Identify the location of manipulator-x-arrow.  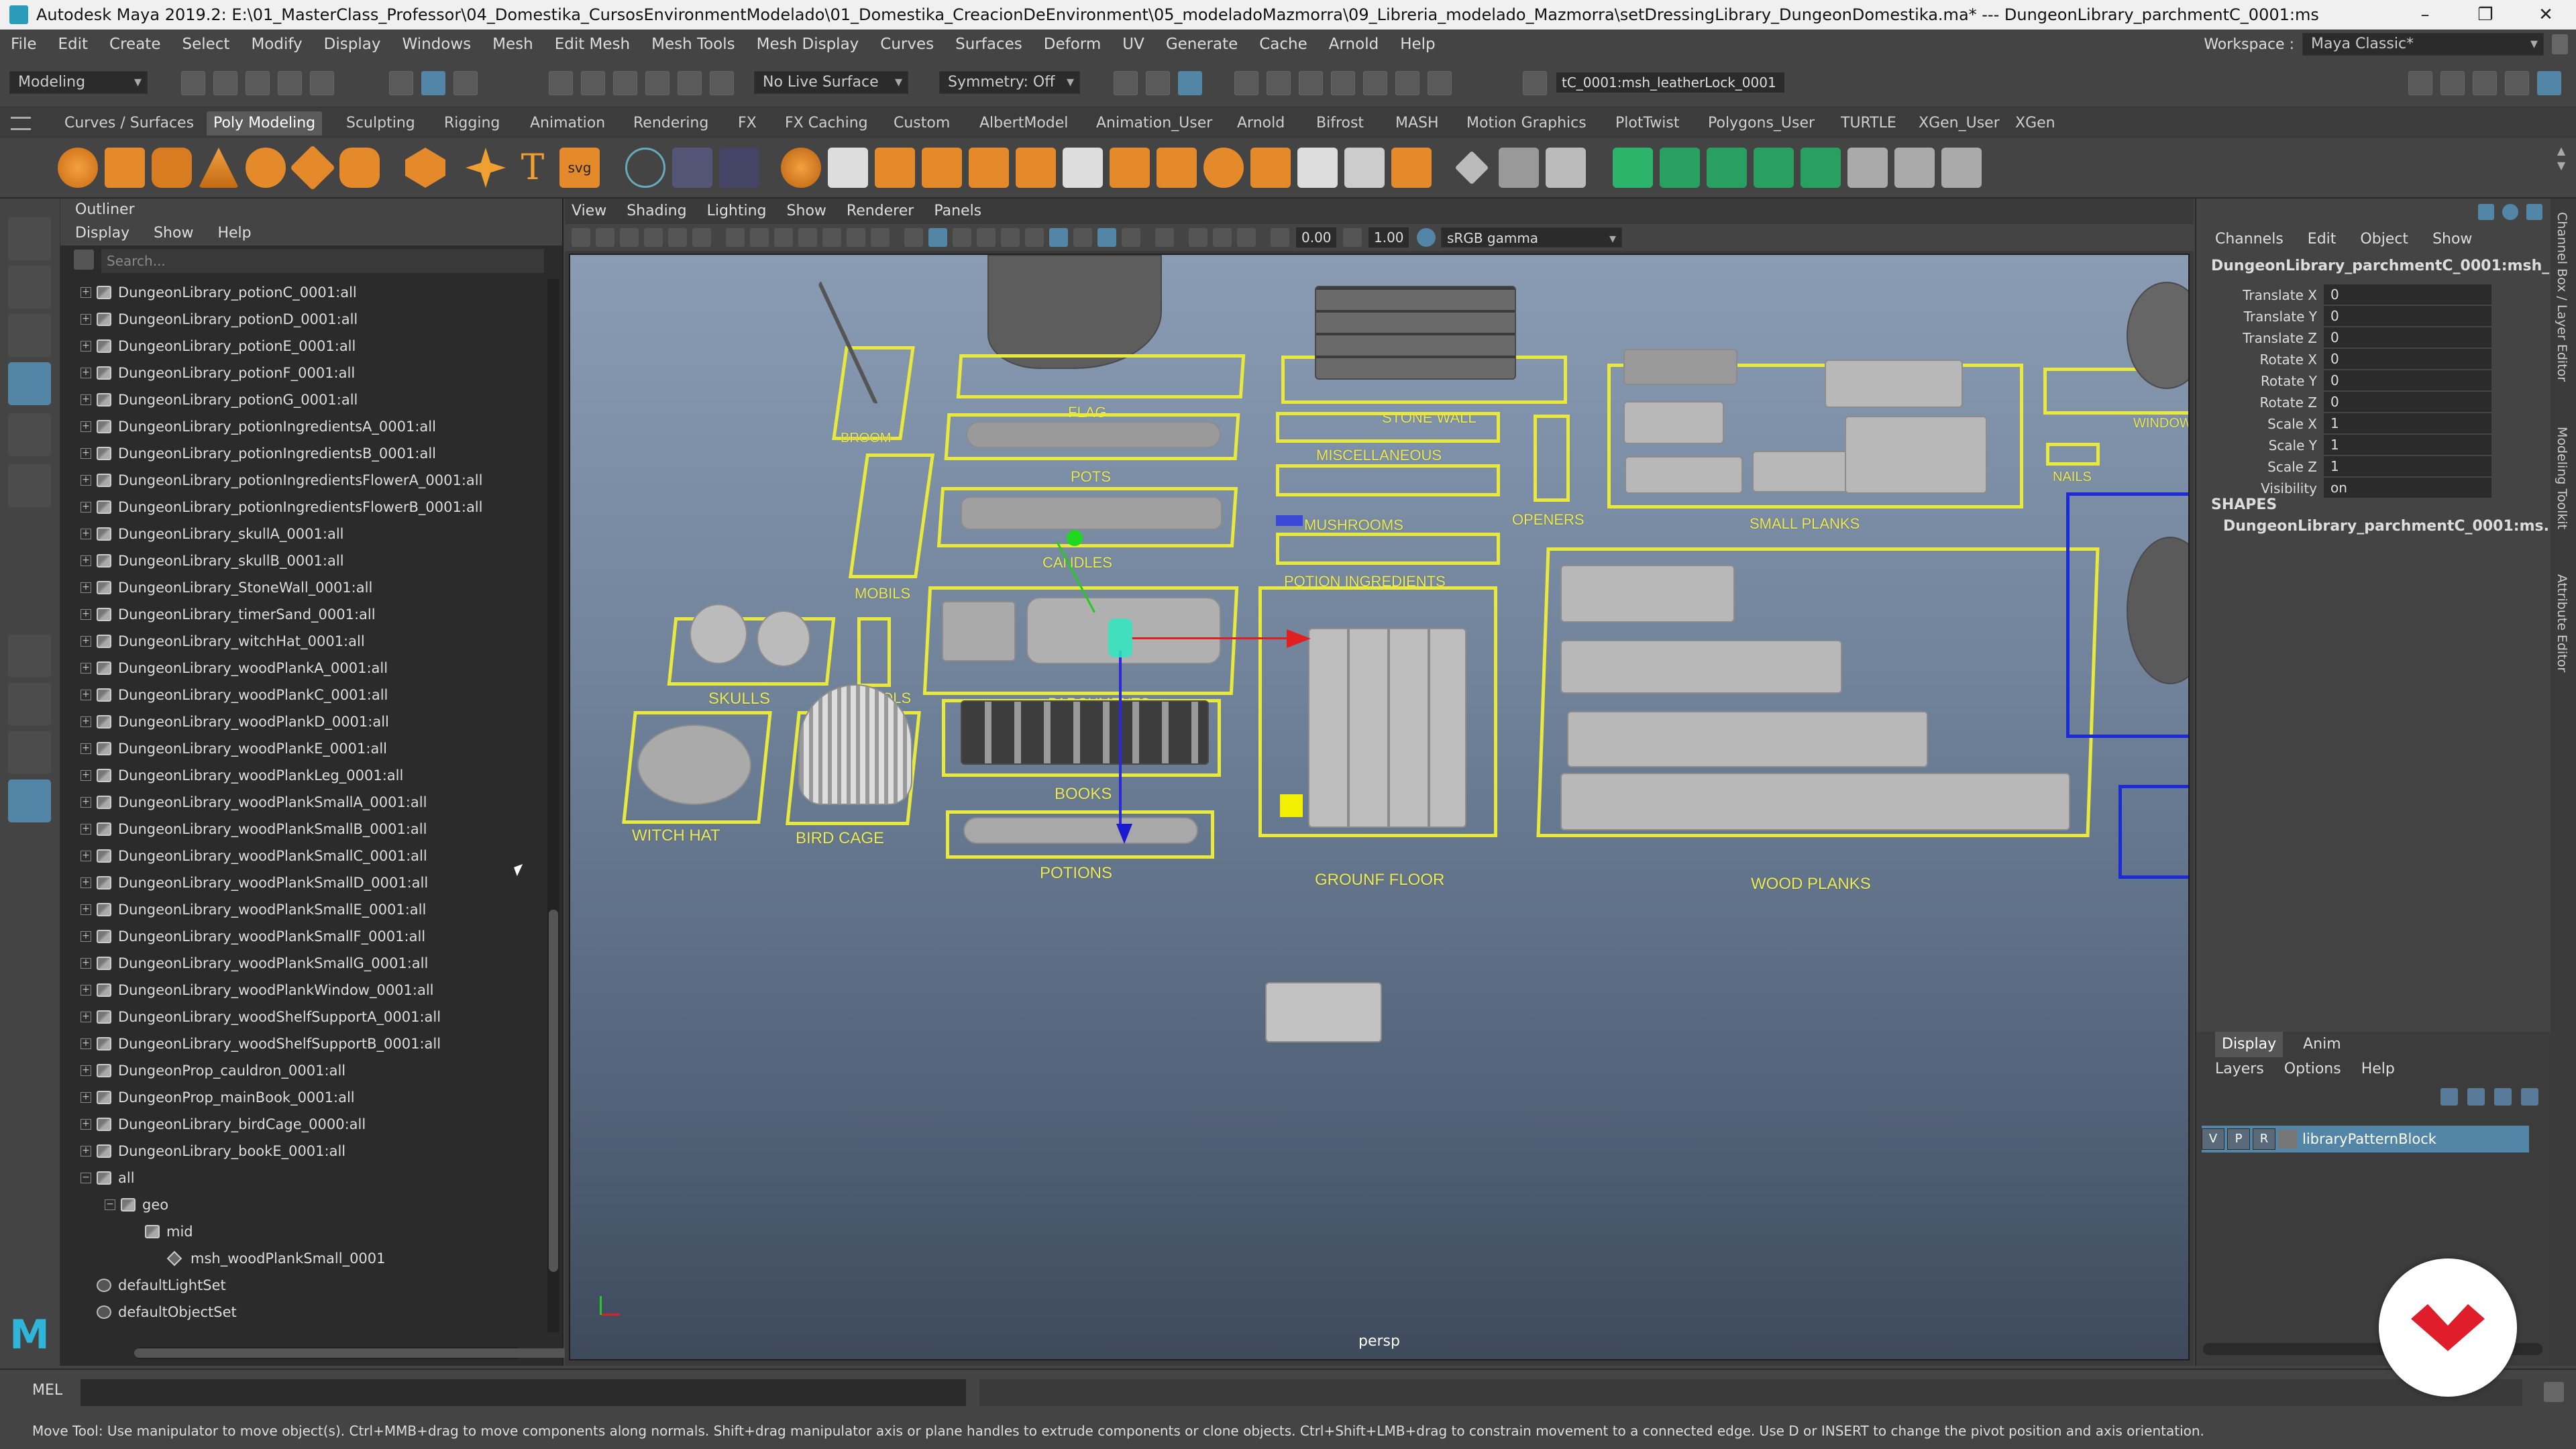
(1299, 638).